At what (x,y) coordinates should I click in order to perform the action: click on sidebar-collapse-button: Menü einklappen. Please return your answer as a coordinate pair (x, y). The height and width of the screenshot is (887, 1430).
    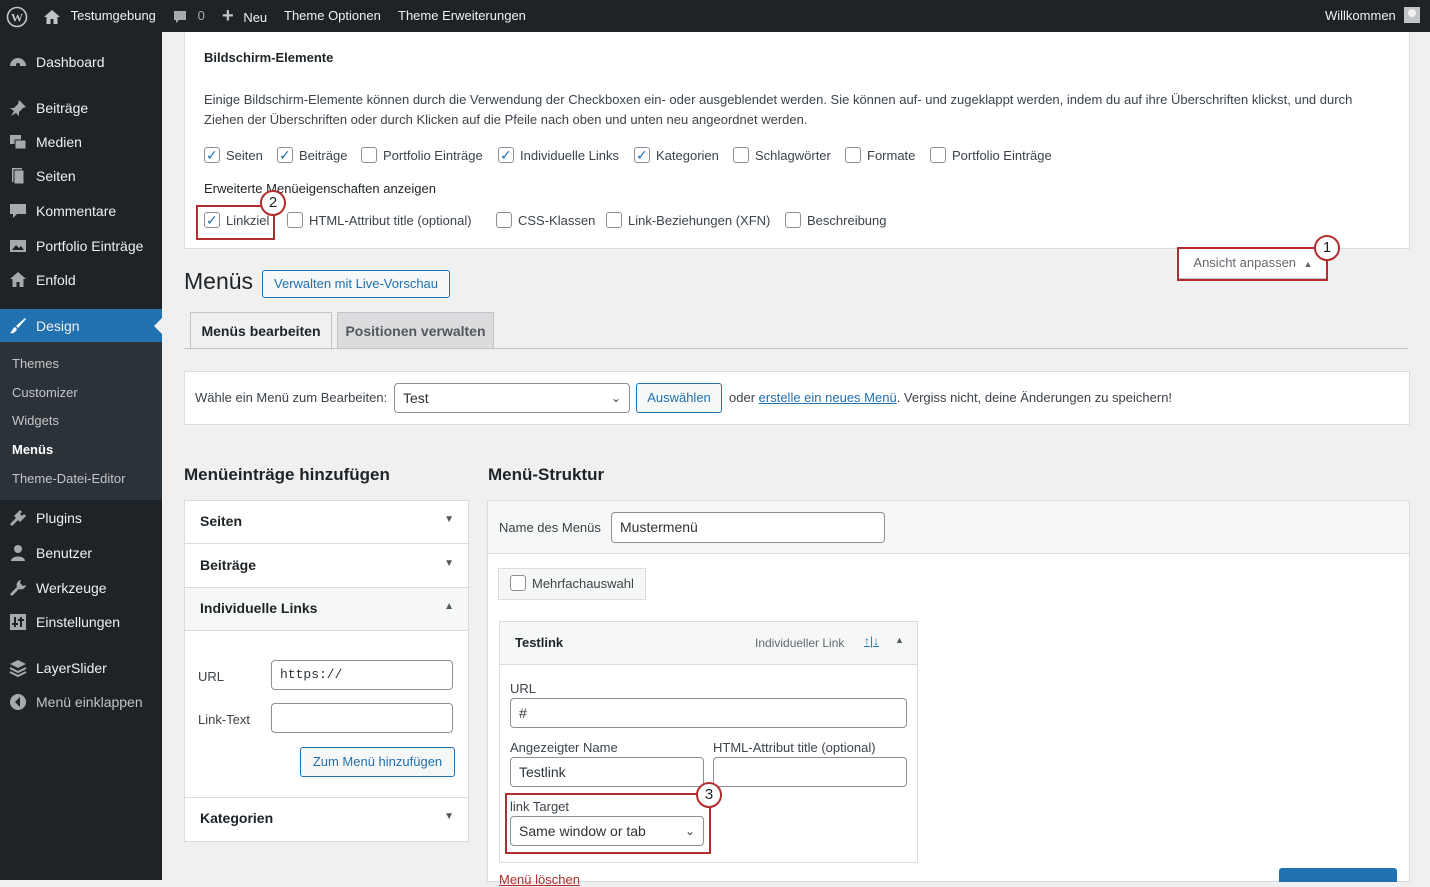
    Looking at the image, I should click on (81, 702).